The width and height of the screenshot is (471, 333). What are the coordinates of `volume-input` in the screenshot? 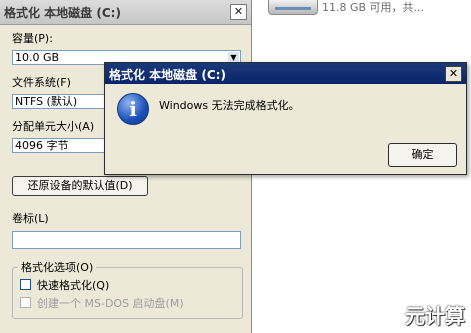 It's located at (126, 240).